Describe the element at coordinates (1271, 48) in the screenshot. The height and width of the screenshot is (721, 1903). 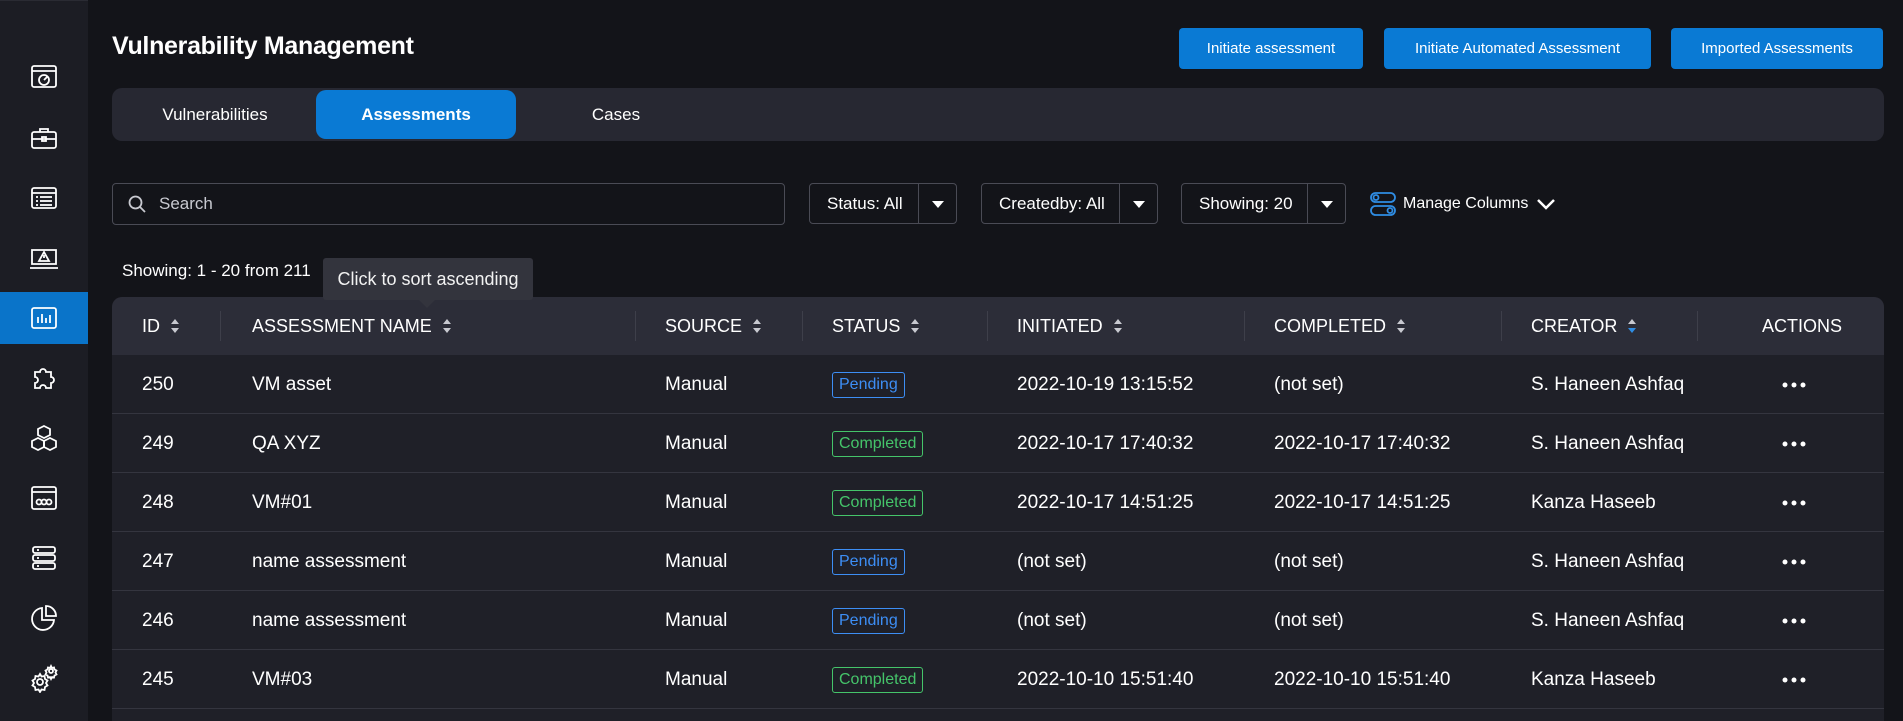
I see `initiate-assessment-button: Initiate assessment` at that location.